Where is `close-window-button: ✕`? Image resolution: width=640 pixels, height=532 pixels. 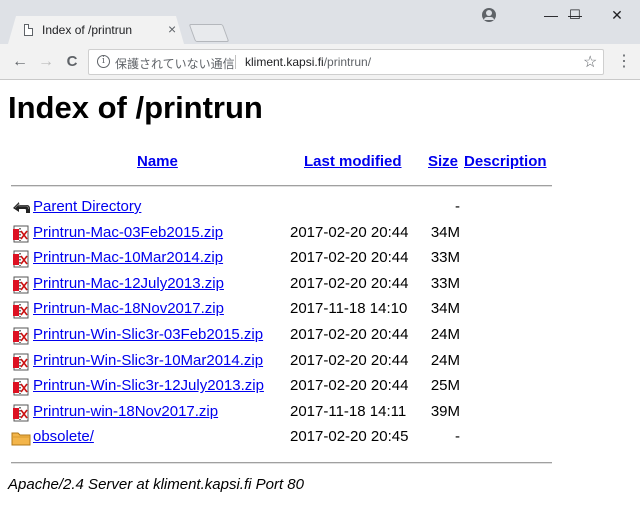
close-window-button: ✕ is located at coordinates (617, 15).